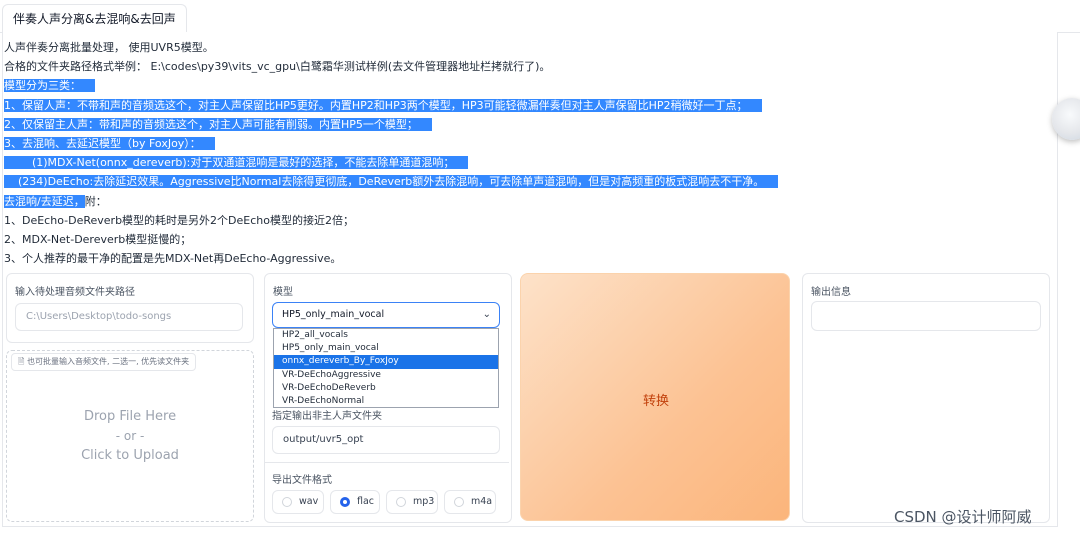 The height and width of the screenshot is (536, 1080). I want to click on export-format-label: 导出文件格式, so click(302, 480).